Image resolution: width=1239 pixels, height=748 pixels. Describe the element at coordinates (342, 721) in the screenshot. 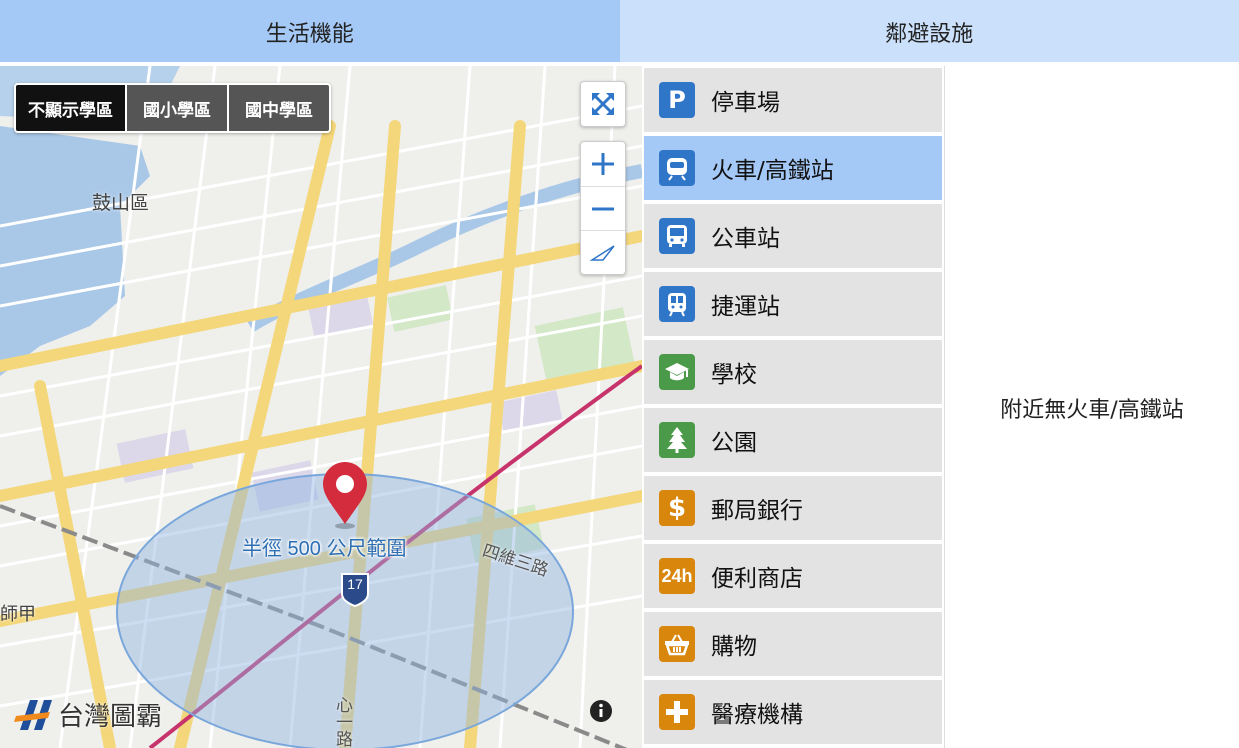

I see `road-label-xinyi: 心一路` at that location.